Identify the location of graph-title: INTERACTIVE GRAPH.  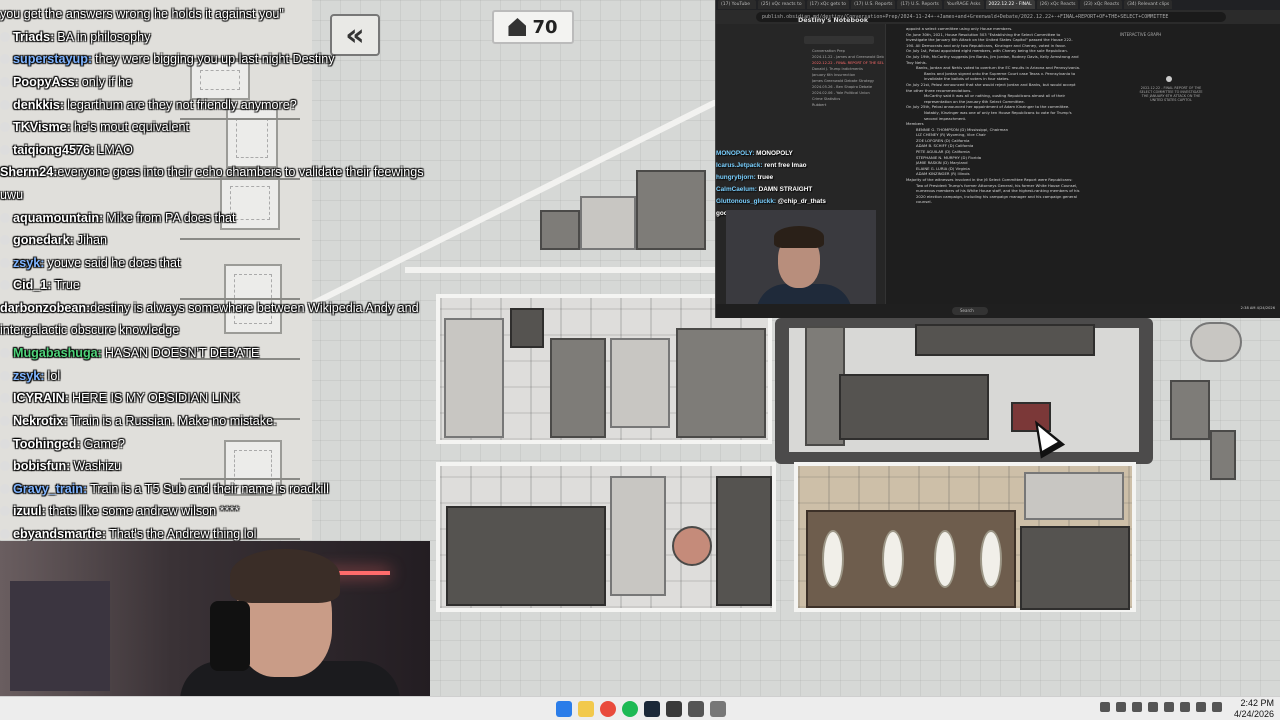
(1141, 34).